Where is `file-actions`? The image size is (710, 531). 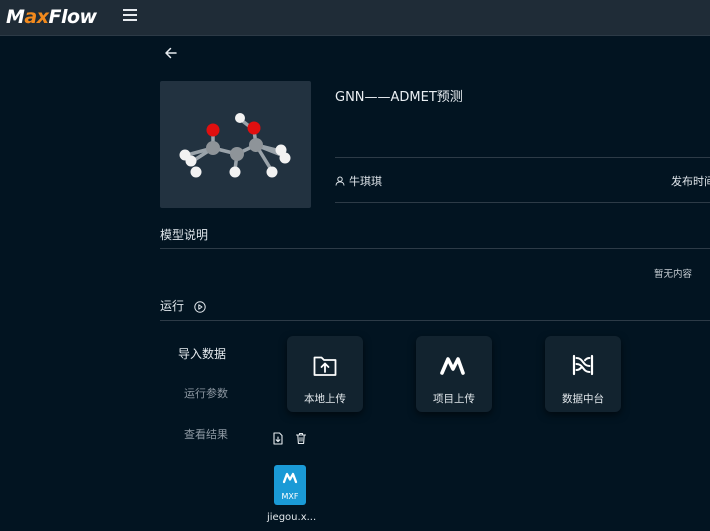
file-actions is located at coordinates (289, 438).